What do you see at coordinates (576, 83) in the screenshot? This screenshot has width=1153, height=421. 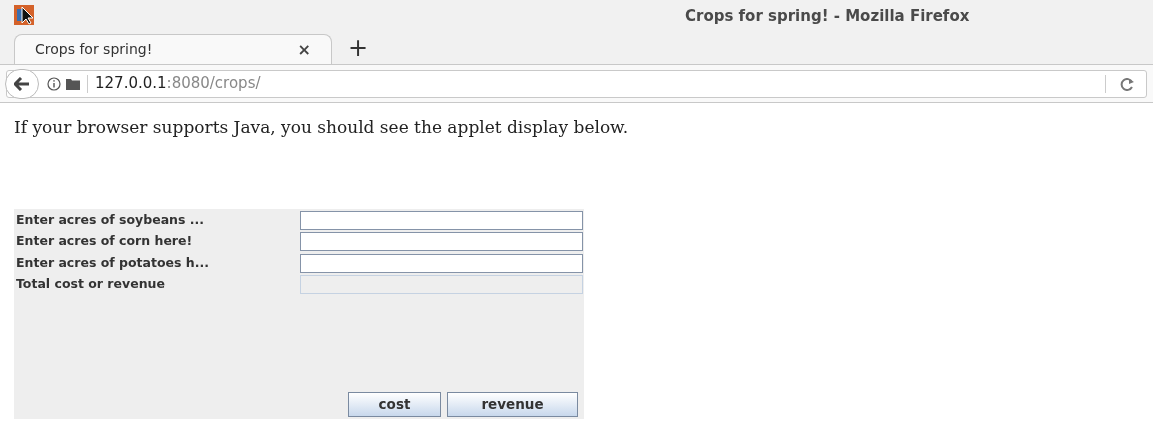 I see `address-bar: 127.0.0.1:8080/crops/` at bounding box center [576, 83].